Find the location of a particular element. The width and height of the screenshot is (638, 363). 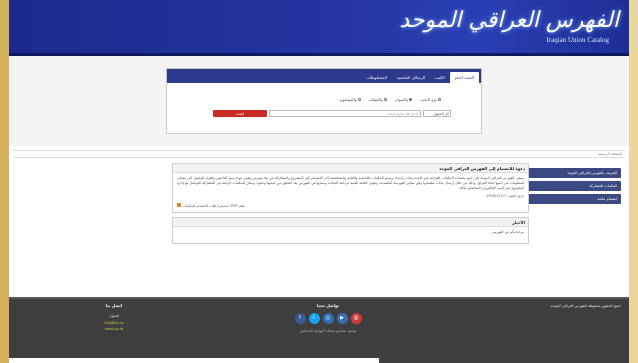

radio-label: والمؤلف is located at coordinates (375, 99).